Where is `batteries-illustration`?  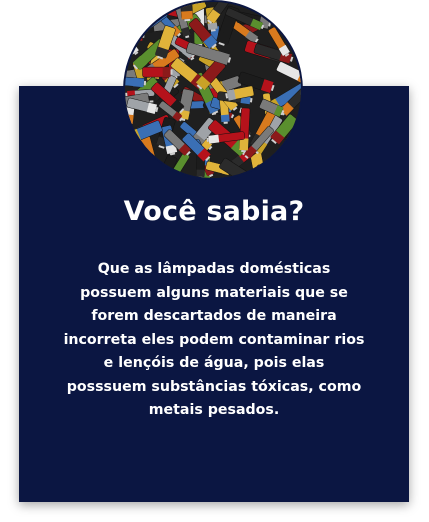
batteries-illustration is located at coordinates (213, 90).